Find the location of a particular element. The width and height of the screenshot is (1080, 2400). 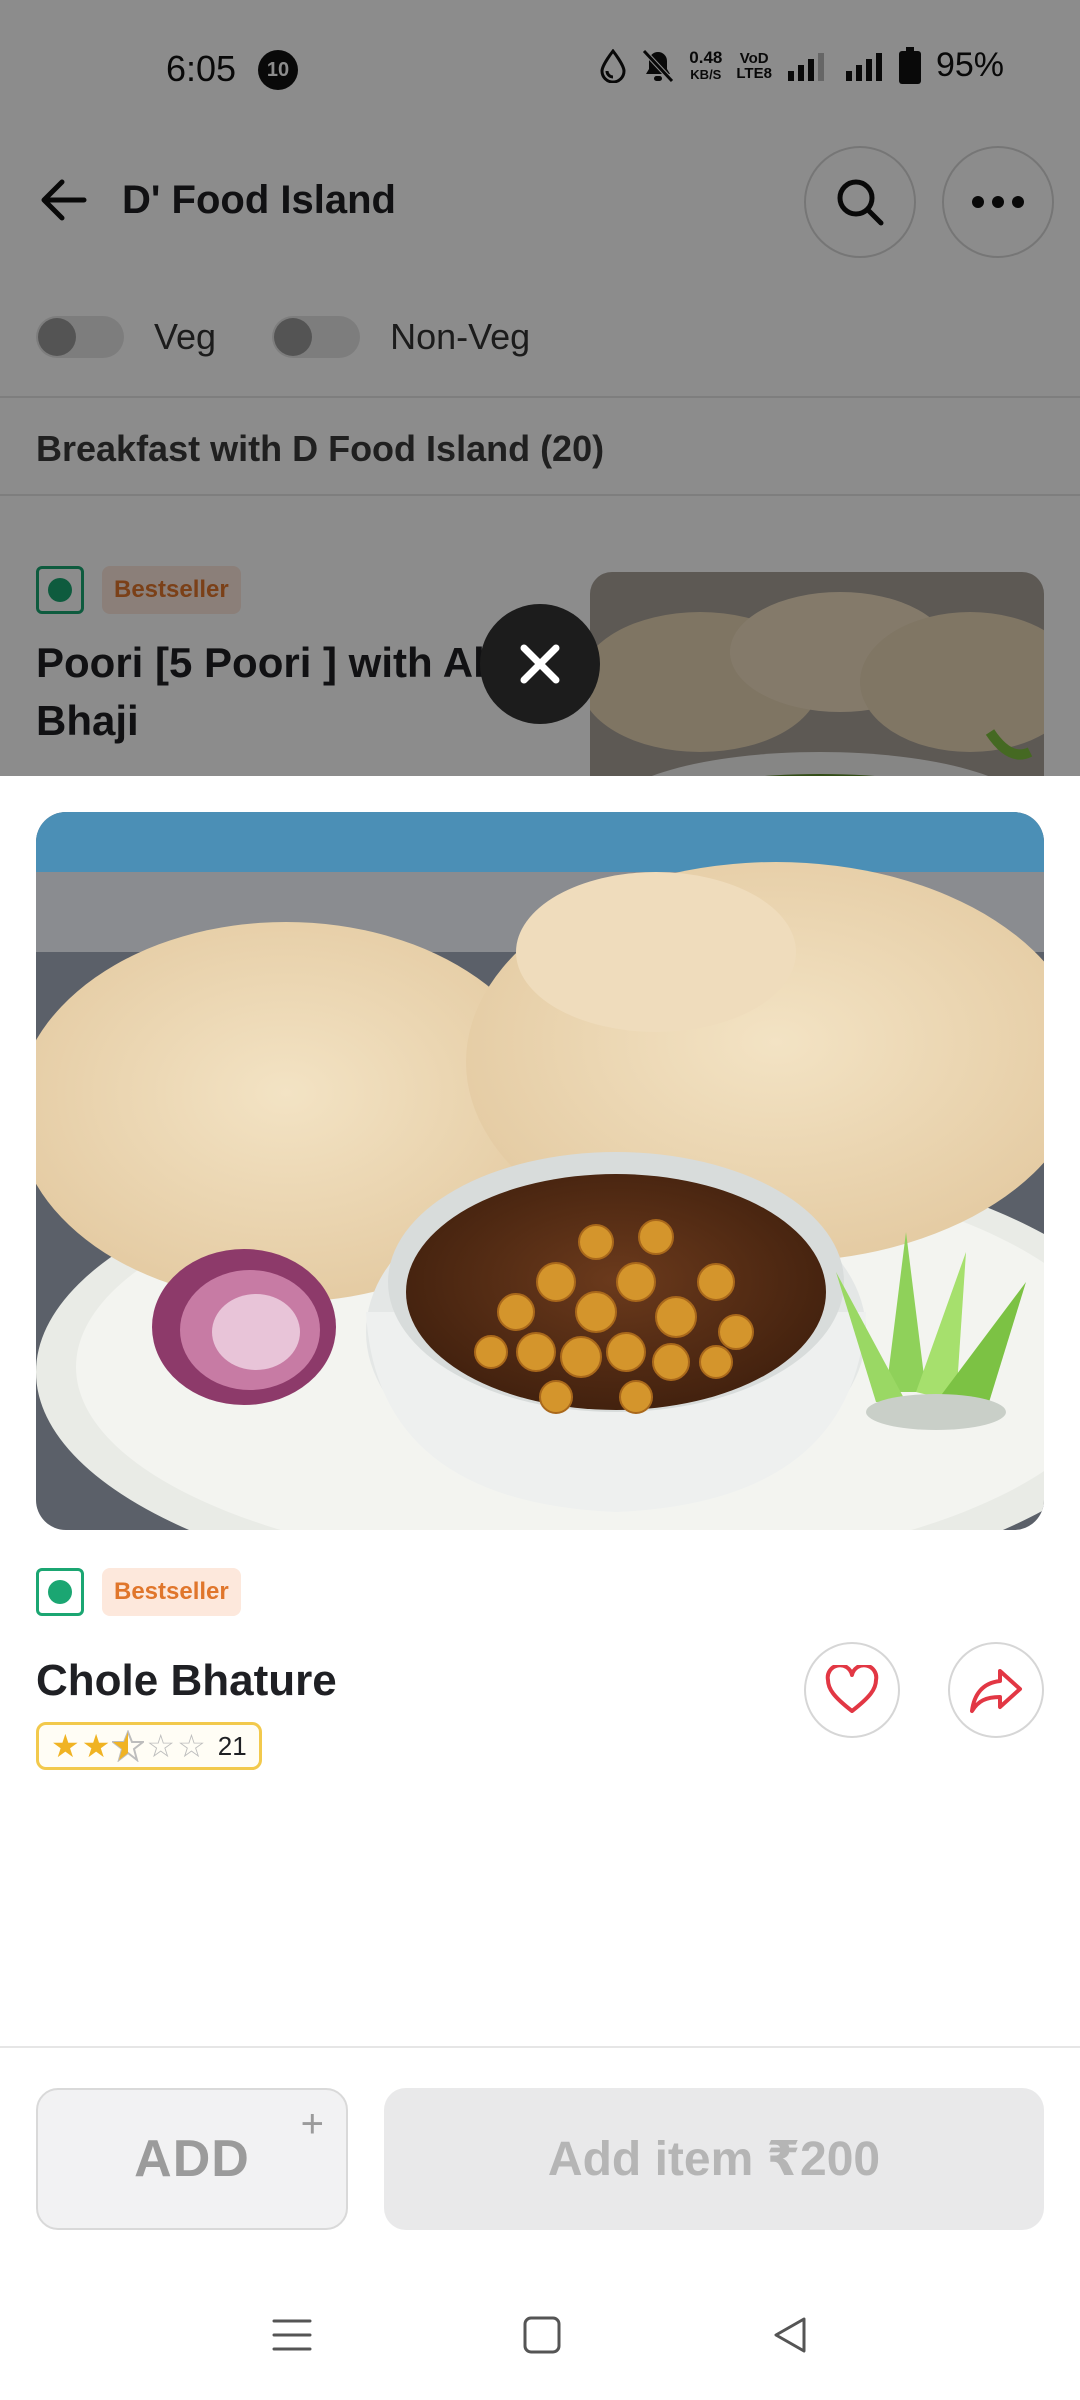

share-button is located at coordinates (996, 1690).